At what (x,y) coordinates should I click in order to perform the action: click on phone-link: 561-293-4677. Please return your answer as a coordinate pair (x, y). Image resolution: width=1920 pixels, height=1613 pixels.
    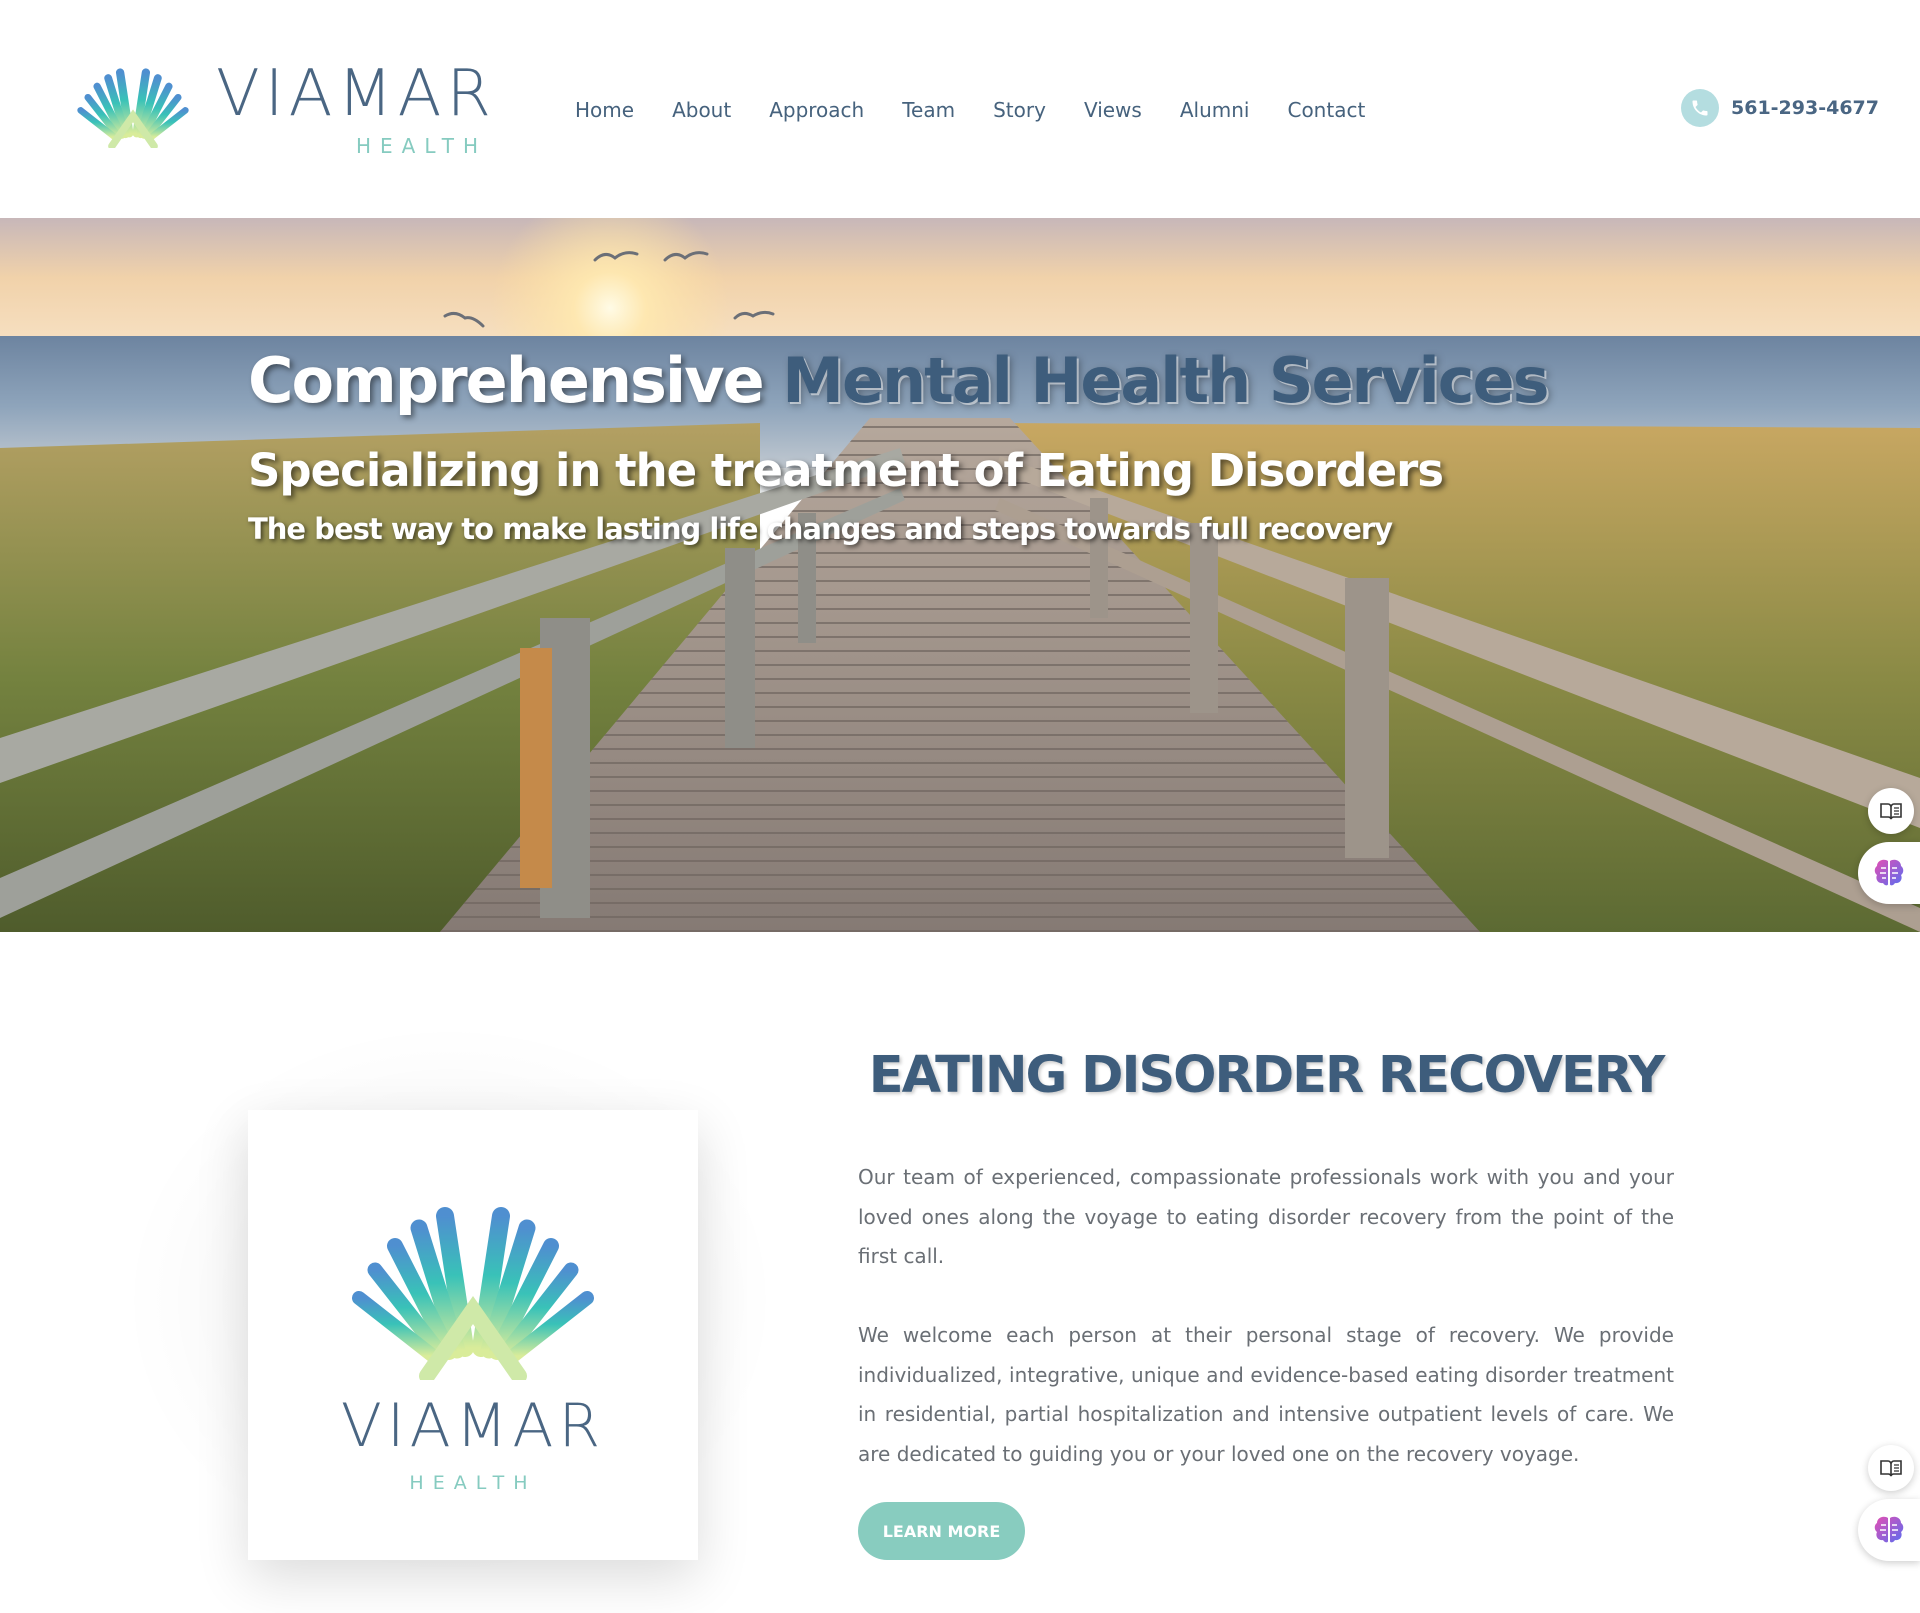
    Looking at the image, I should click on (1780, 108).